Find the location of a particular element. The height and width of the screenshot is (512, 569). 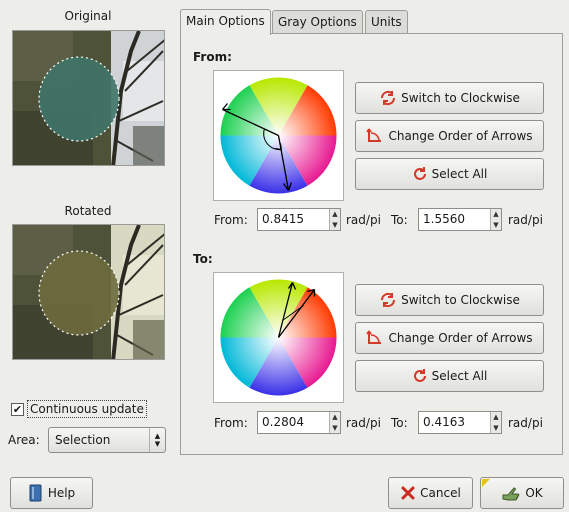

area-label: Area: is located at coordinates (24, 440).